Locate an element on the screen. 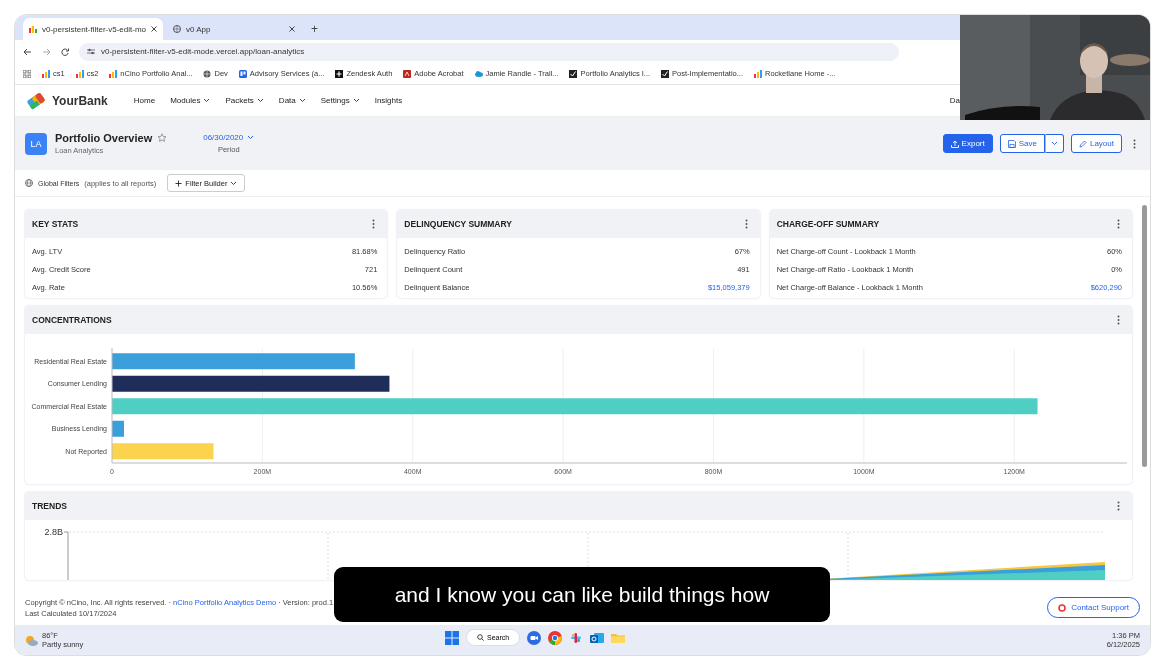 The height and width of the screenshot is (670, 1166). card-title: TRENDS is located at coordinates (49, 506).